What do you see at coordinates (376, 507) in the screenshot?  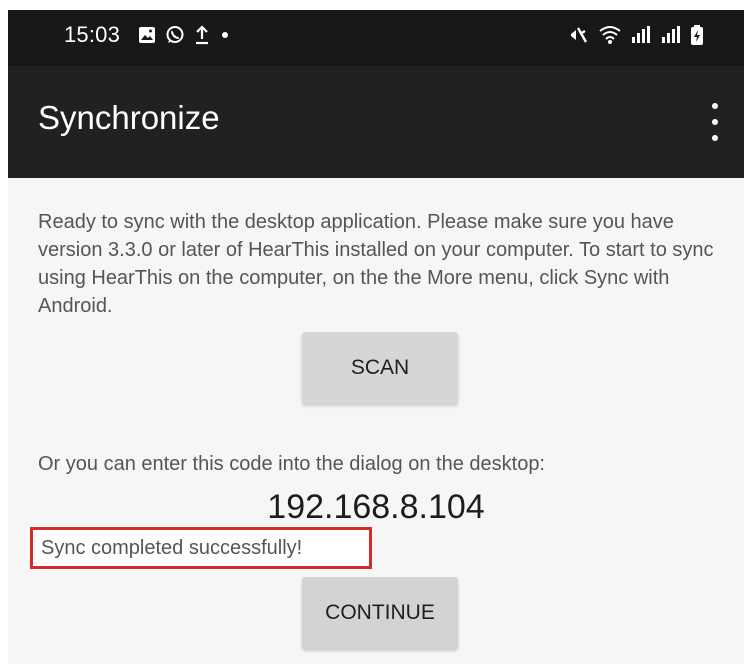 I see `ip-code: 192.168.8.104` at bounding box center [376, 507].